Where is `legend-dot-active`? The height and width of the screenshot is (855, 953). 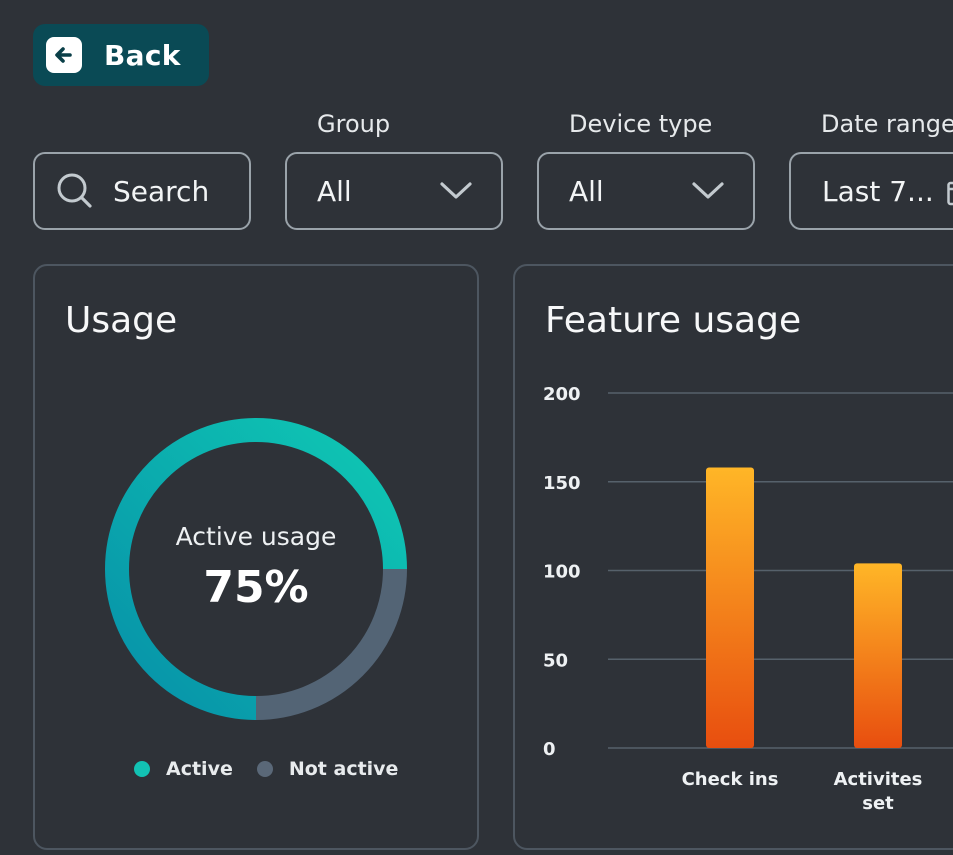 legend-dot-active is located at coordinates (142, 769).